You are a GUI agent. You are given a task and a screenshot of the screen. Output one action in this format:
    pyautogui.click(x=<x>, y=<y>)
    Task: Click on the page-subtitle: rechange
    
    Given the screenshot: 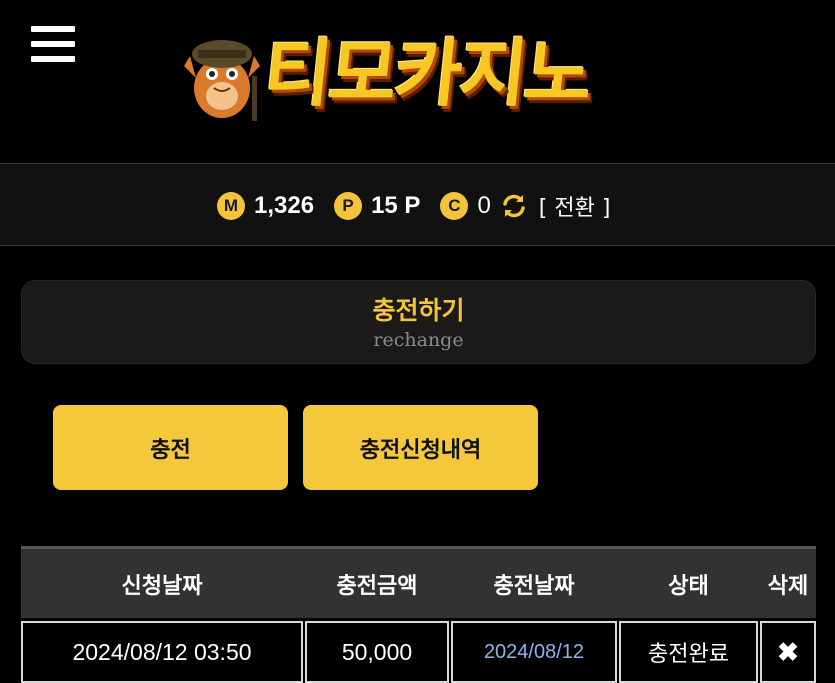 What is the action you would take?
    pyautogui.click(x=418, y=340)
    